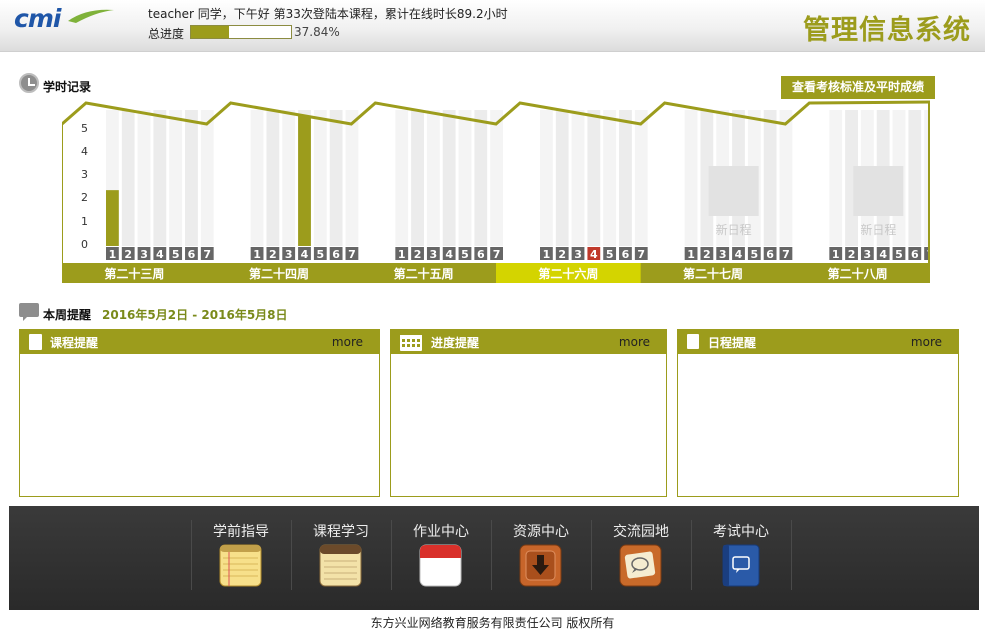 The width and height of the screenshot is (985, 634). Describe the element at coordinates (328, 14) in the screenshot. I see `greeting-text: teacher 同学，下午好 第33次登陆本课程，累计在线时长89.2小时` at that location.